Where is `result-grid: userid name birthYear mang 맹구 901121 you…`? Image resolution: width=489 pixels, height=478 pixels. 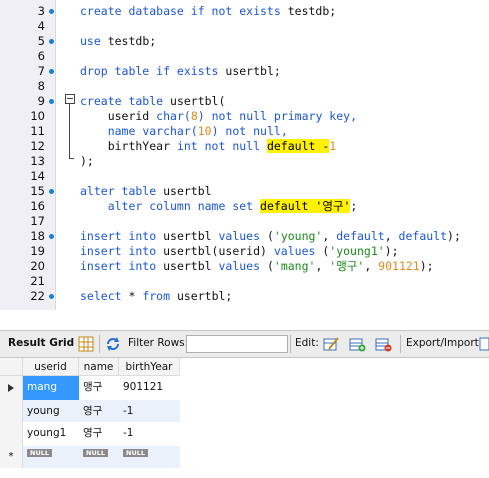 result-grid: userid name birthYear mang 맹구 901121 you… is located at coordinates (90, 414).